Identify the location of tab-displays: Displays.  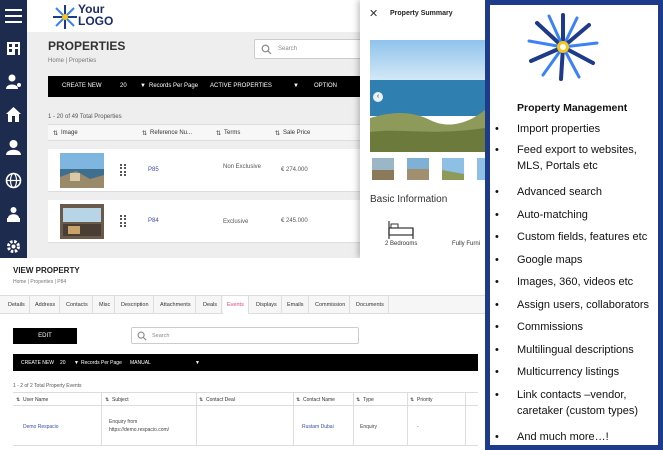
(267, 305).